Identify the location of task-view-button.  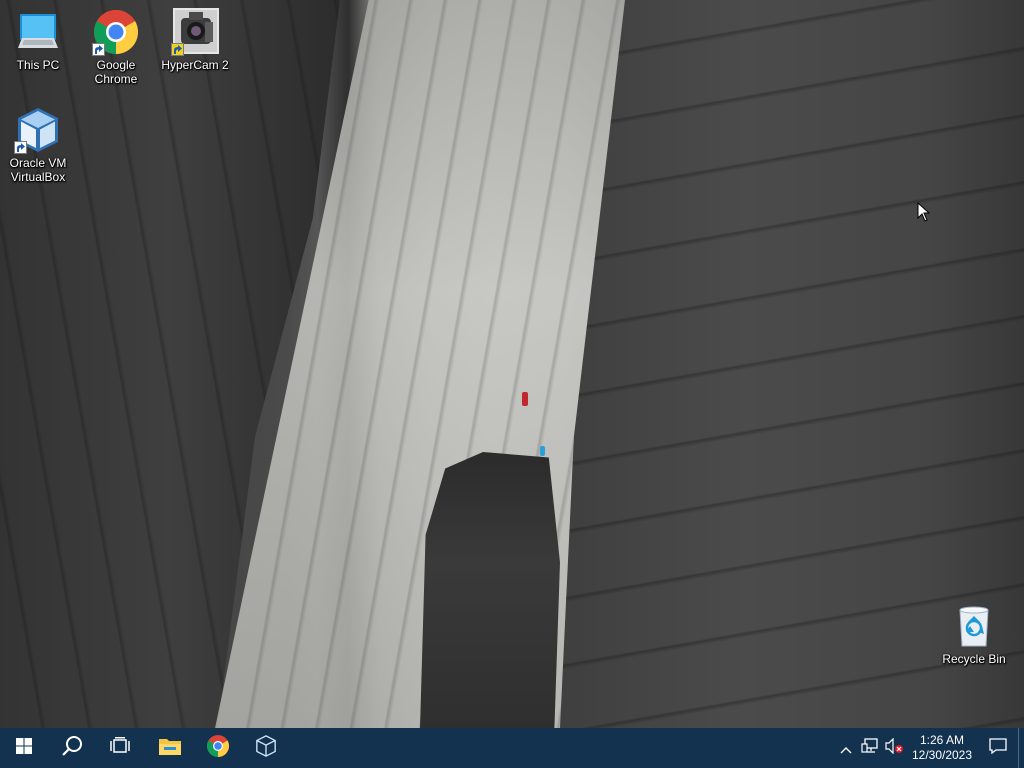
(120, 748).